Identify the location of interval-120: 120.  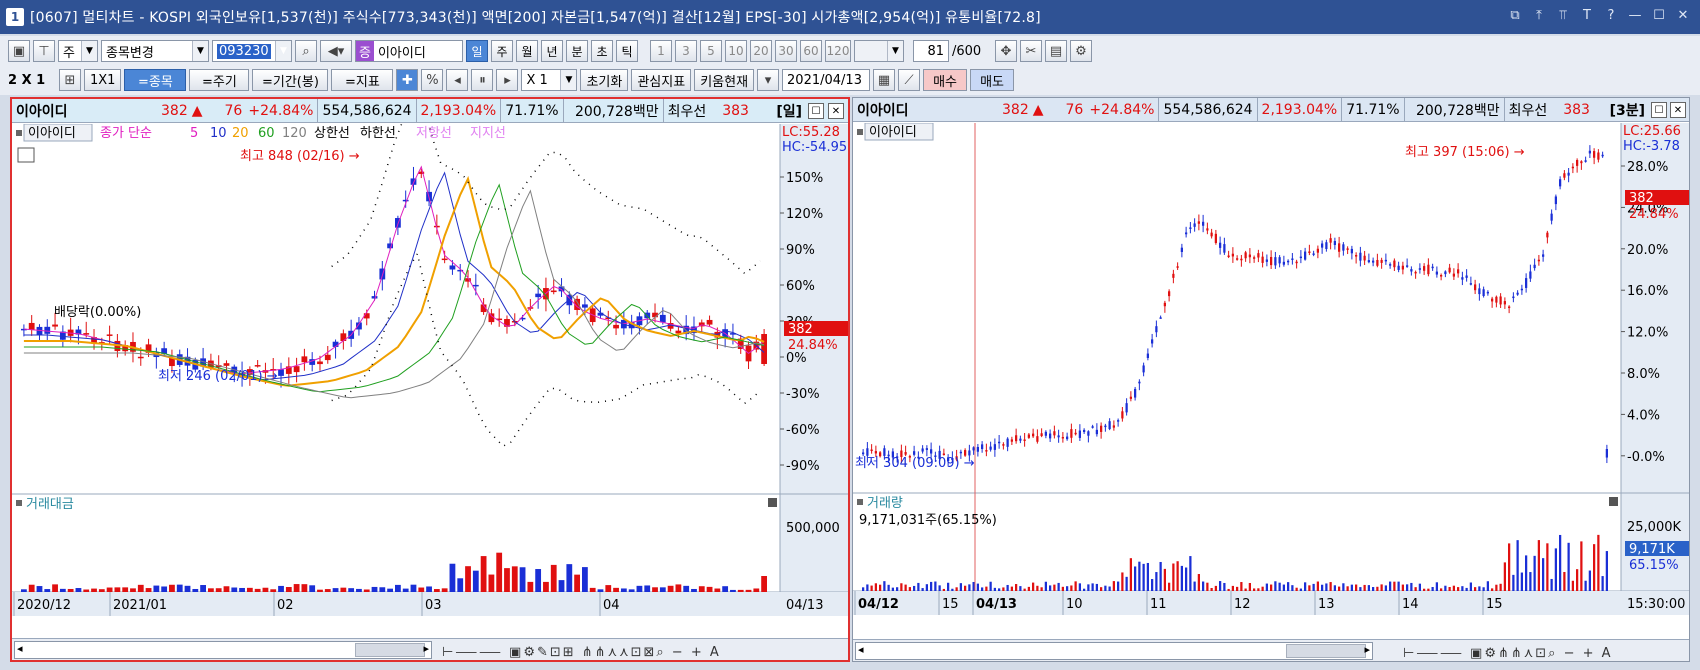
(838, 51).